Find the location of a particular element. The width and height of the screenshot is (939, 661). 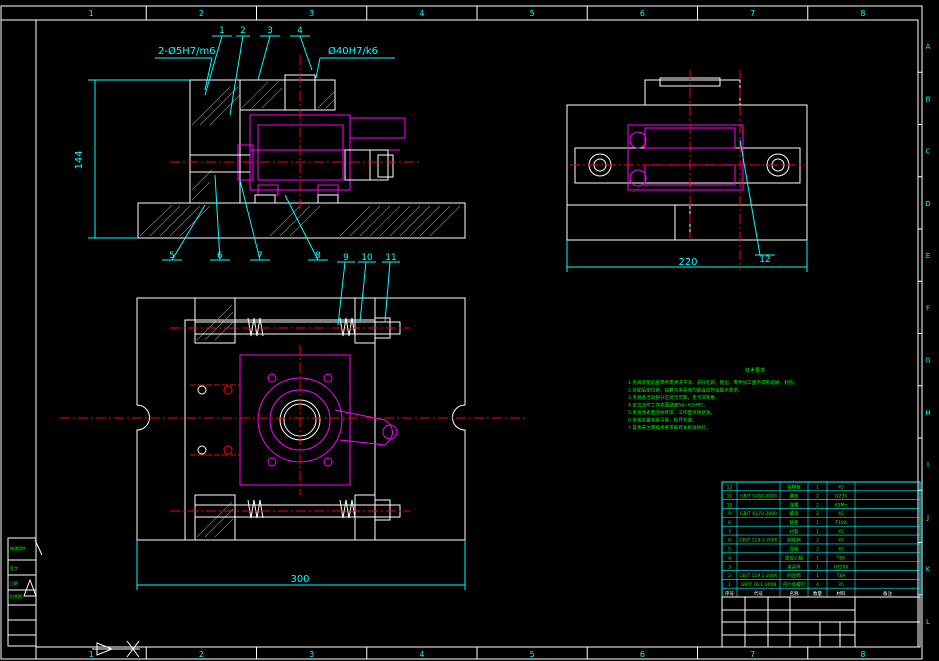

balloon-5: 5 is located at coordinates (172, 256).